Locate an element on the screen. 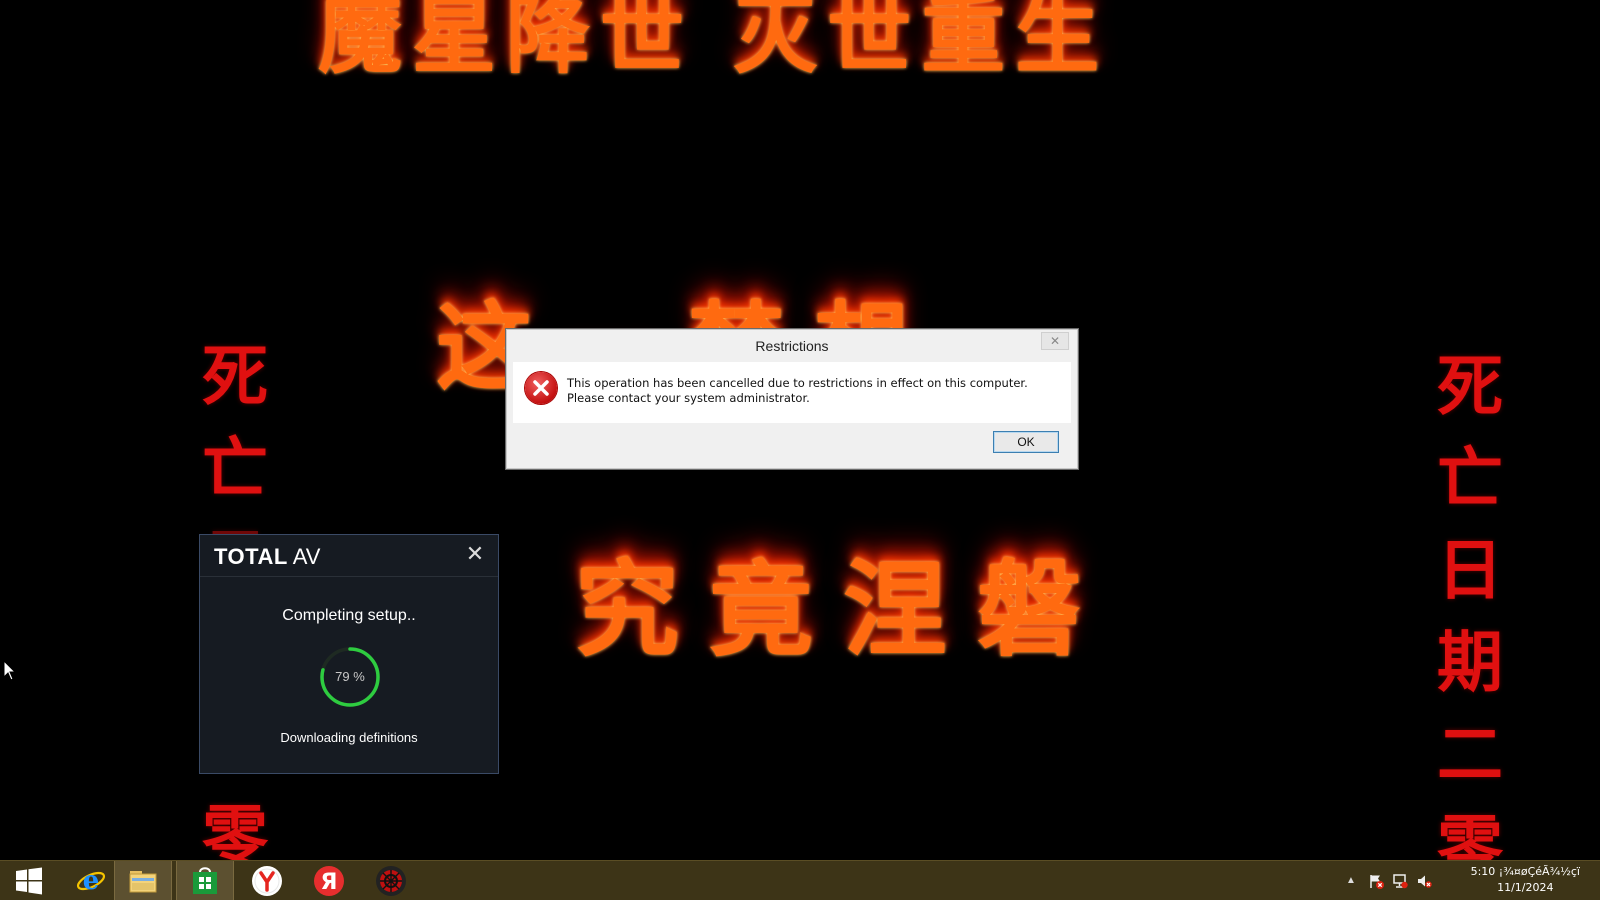 The width and height of the screenshot is (1600, 900). wallpaper-top-text: 魔星降世 灭世重生 is located at coordinates (714, 42).